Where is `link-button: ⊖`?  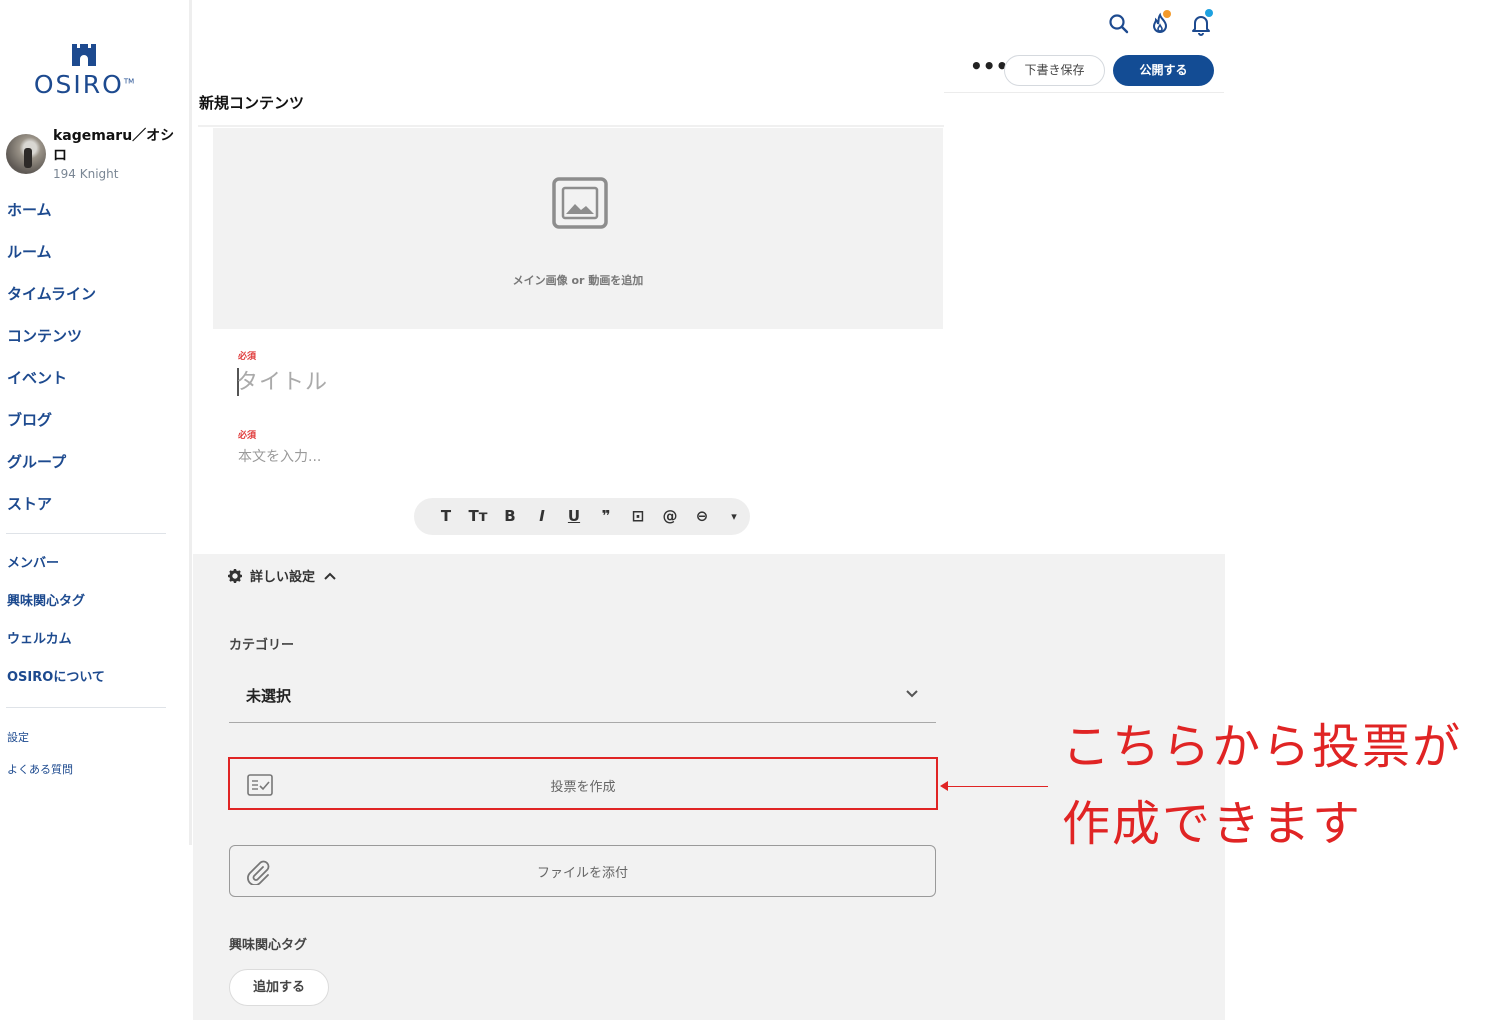
link-button: ⊖ is located at coordinates (702, 516).